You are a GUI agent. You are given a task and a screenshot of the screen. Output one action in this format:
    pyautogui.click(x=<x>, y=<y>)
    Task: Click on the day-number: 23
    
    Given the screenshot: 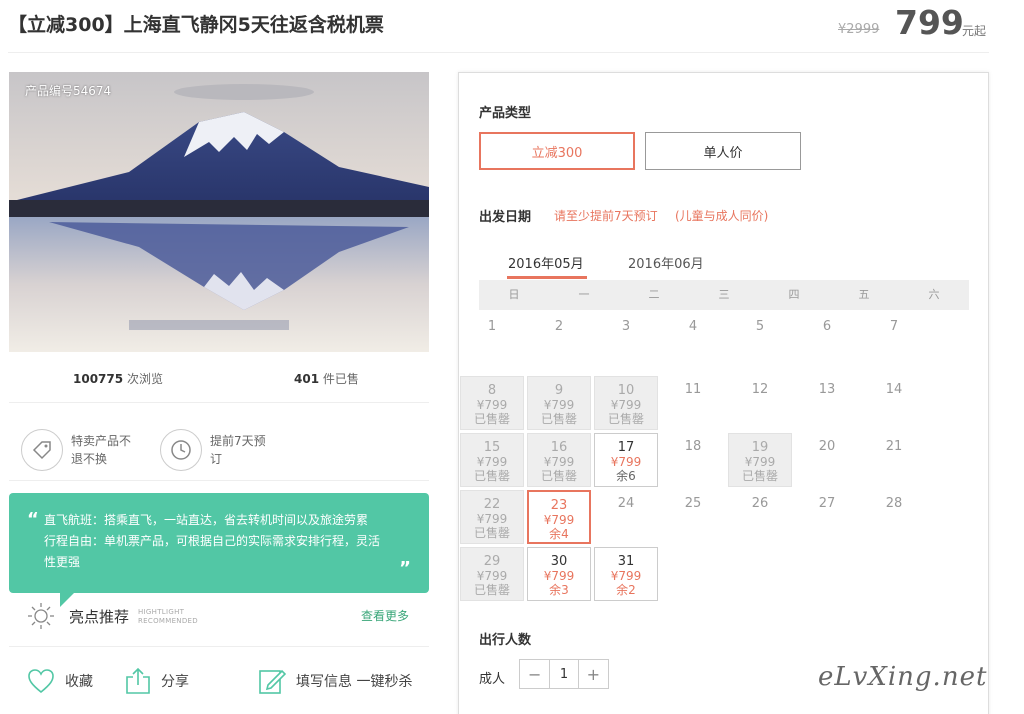 What is the action you would take?
    pyautogui.click(x=559, y=505)
    